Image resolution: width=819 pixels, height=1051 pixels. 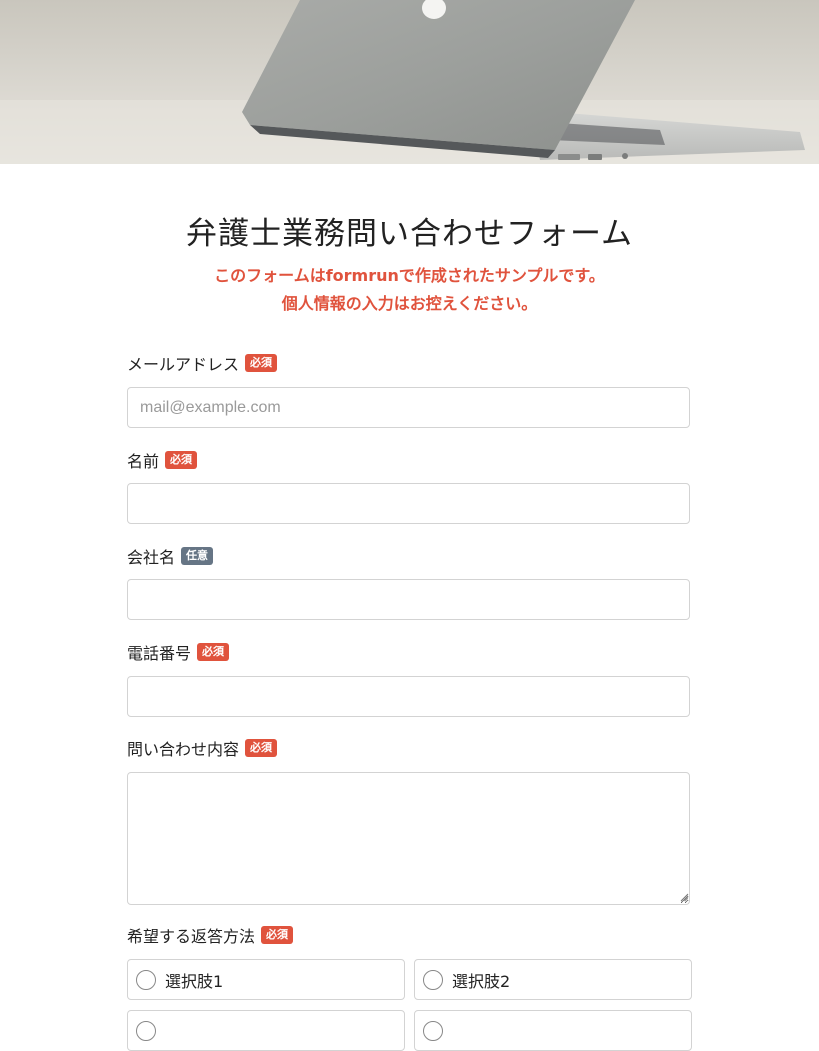 What do you see at coordinates (194, 981) in the screenshot?
I see `reply-option-1-label: 選択肢1` at bounding box center [194, 981].